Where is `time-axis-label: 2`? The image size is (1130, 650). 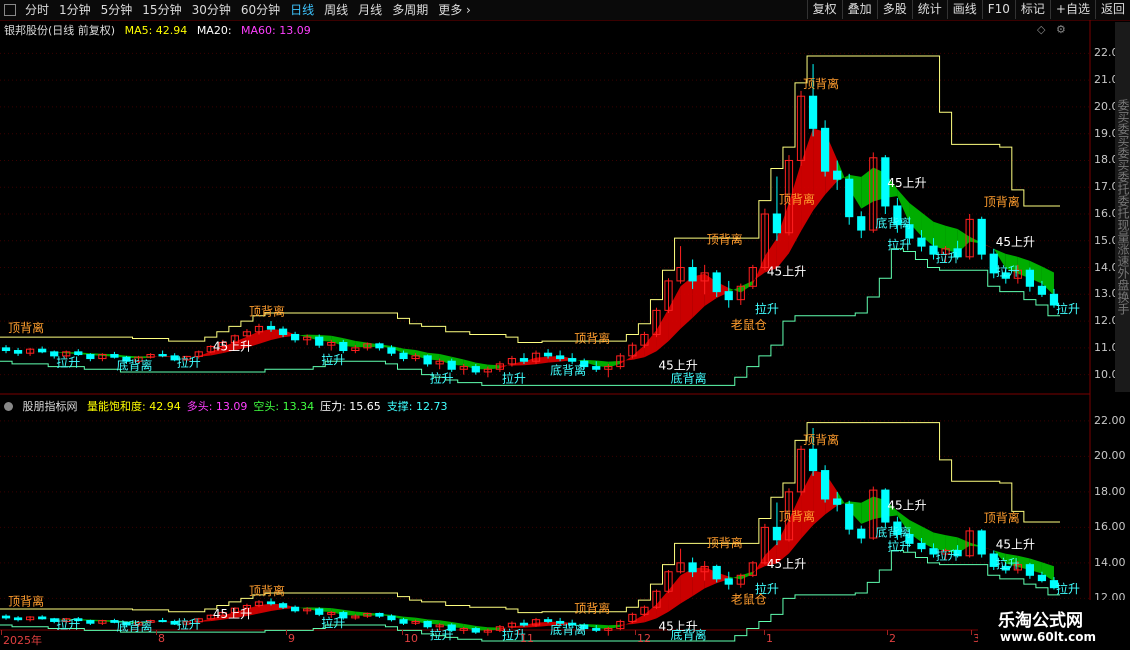
time-axis-label: 2 is located at coordinates (892, 638).